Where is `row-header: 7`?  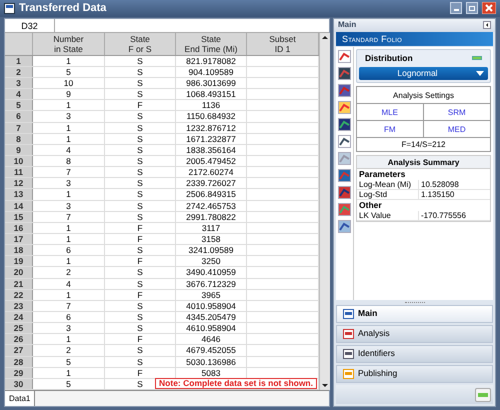
row-header: 7 is located at coordinates (19, 127).